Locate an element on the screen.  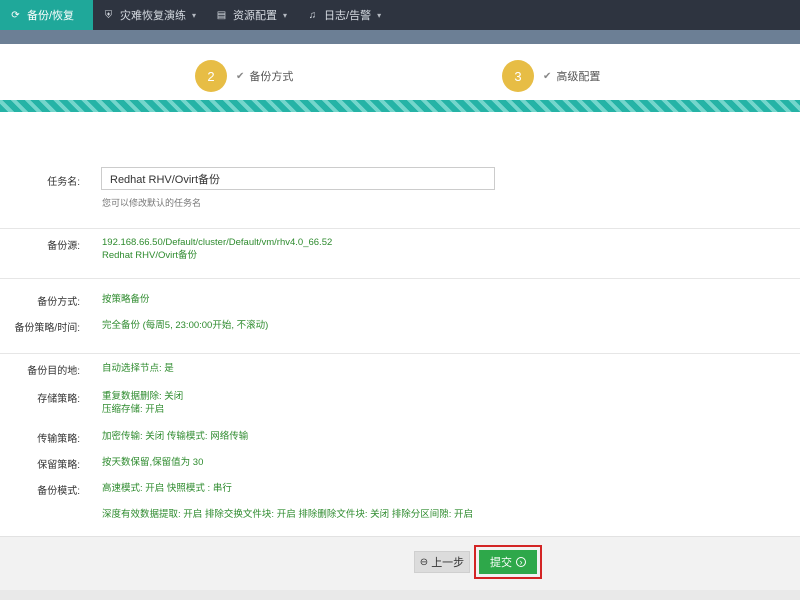
policy-value: 完全备份 (每周5, 23:00:00开始, 不滚动) is located at coordinates (185, 325).